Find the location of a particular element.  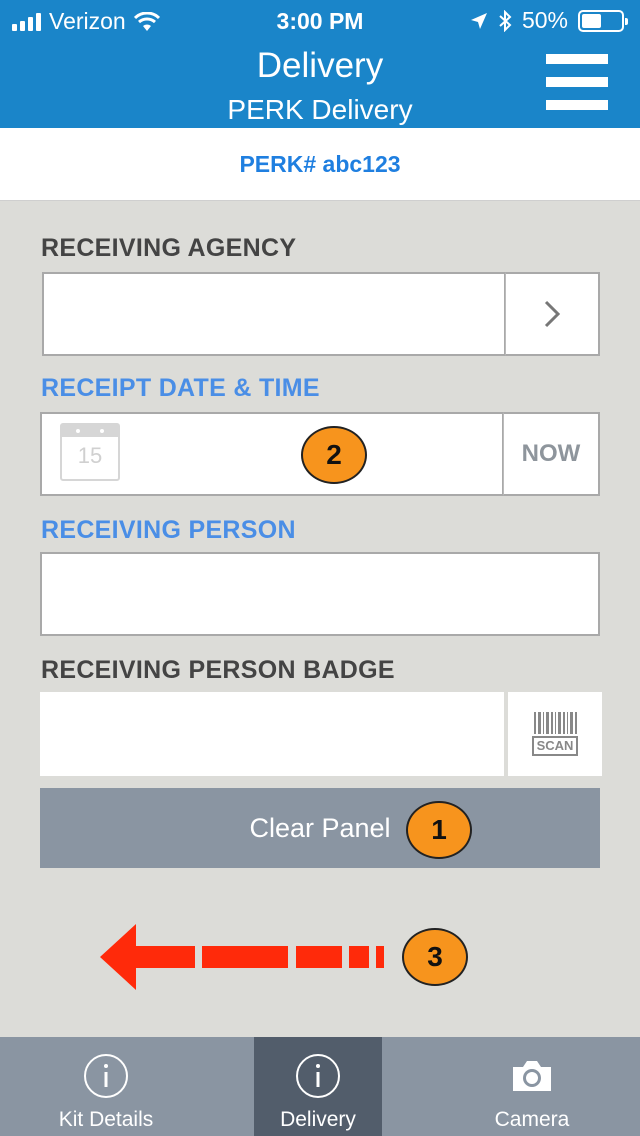

receiving-person-badge-field is located at coordinates (272, 734).